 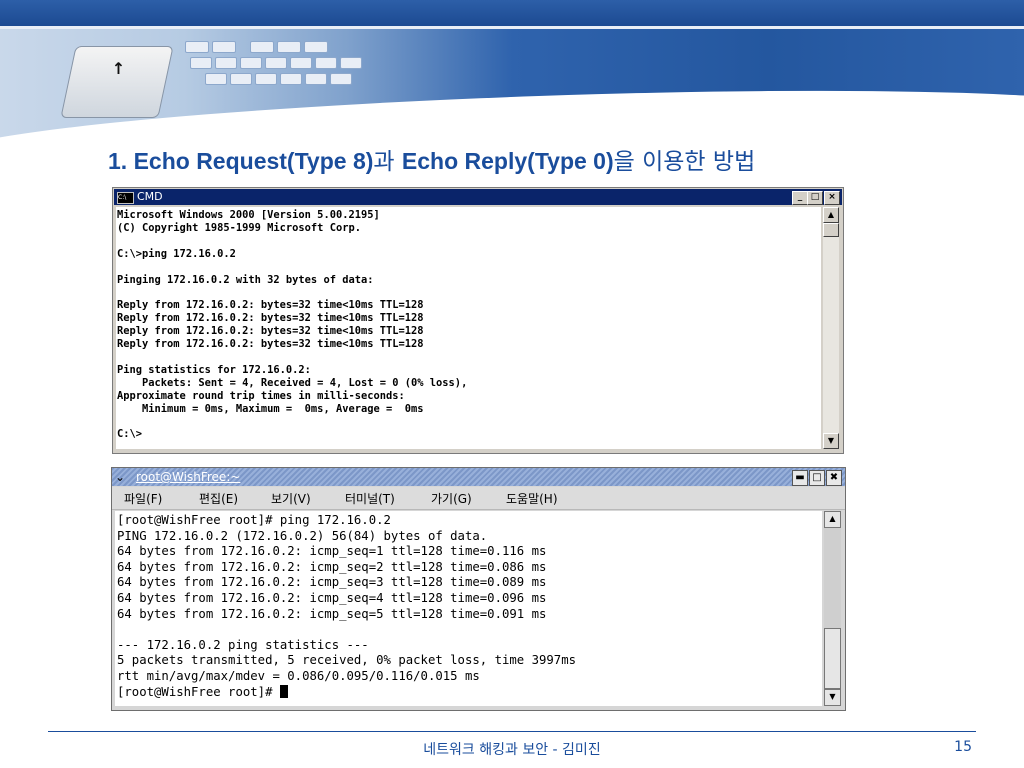 I want to click on title-korean-1: 과, so click(x=387, y=162).